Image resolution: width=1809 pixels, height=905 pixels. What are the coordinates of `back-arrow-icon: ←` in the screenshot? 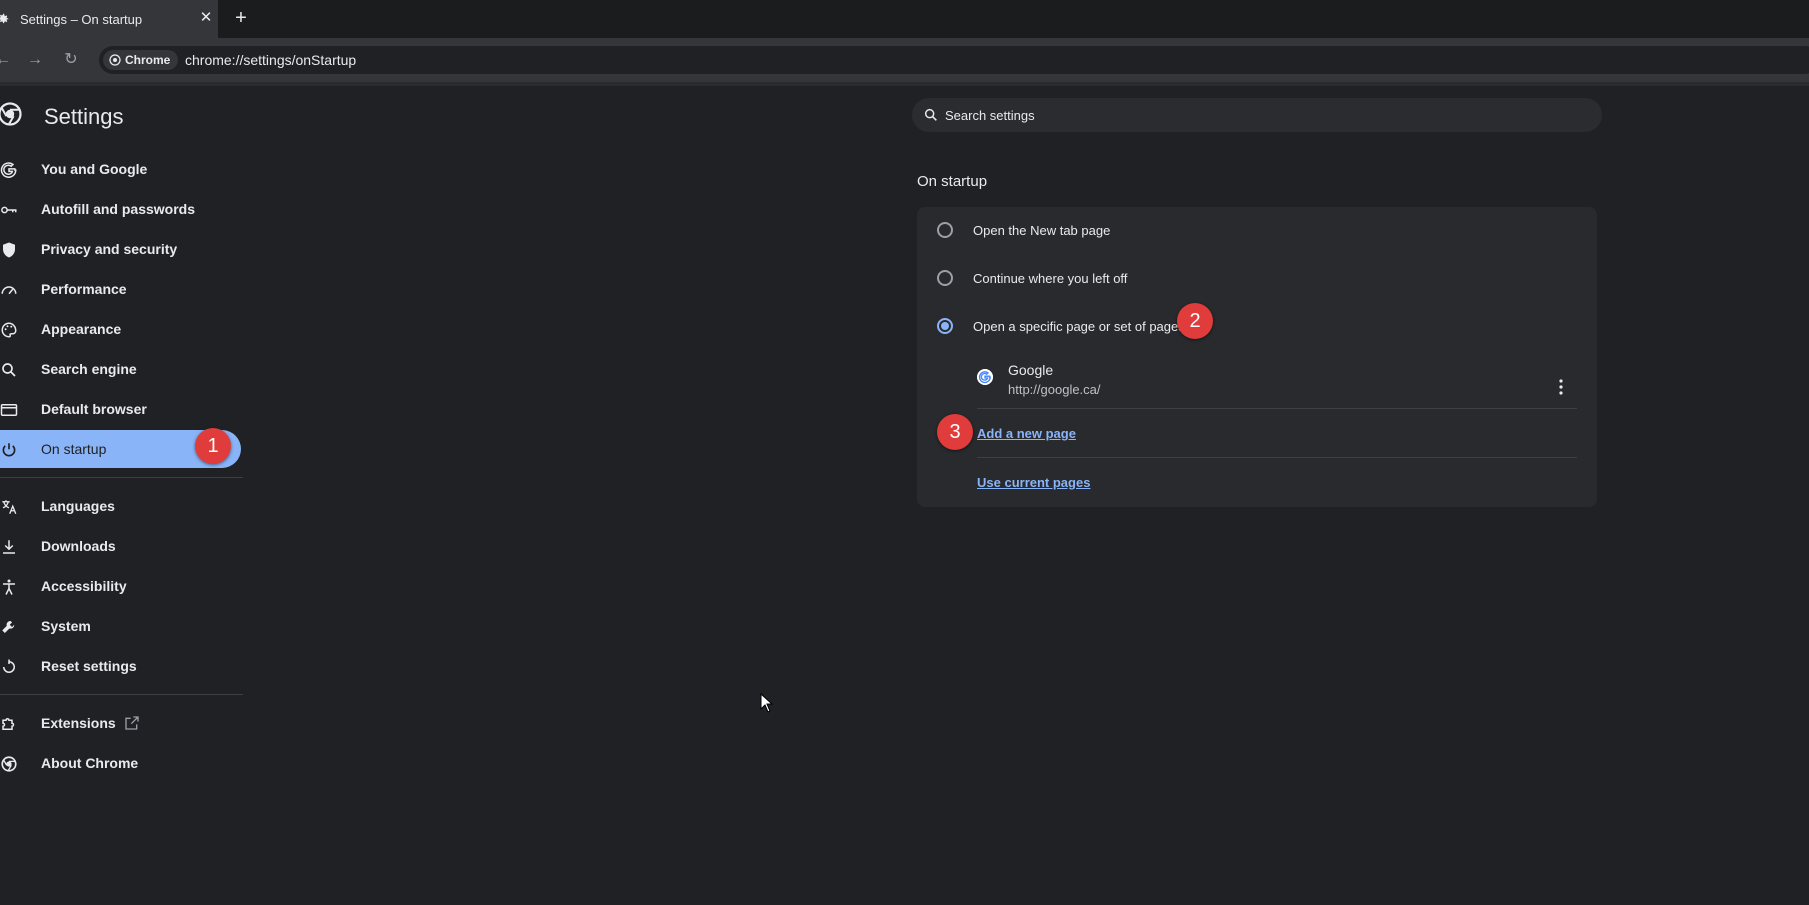 It's located at (7, 60).